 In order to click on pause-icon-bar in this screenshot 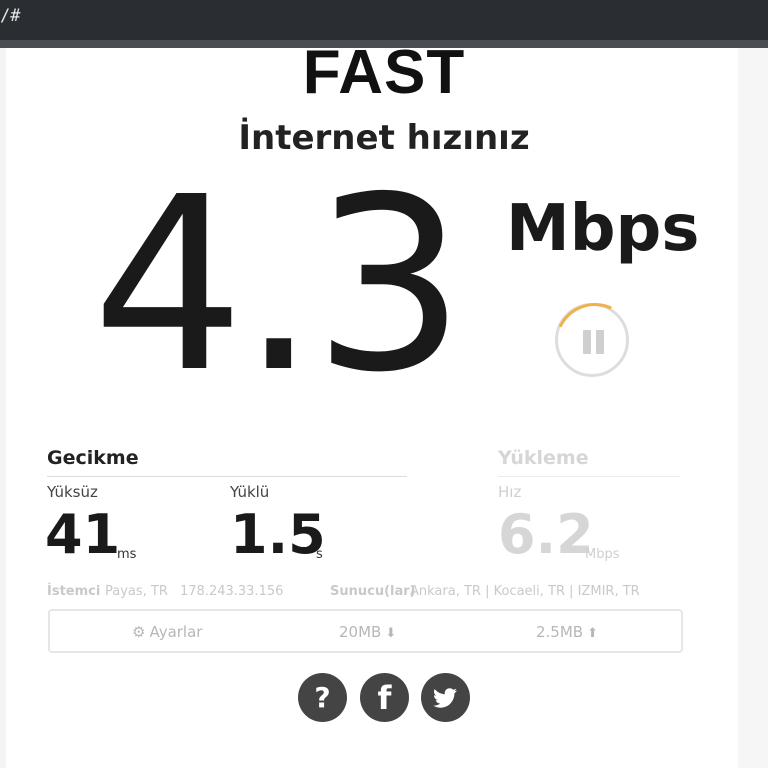, I will do `click(600, 342)`.